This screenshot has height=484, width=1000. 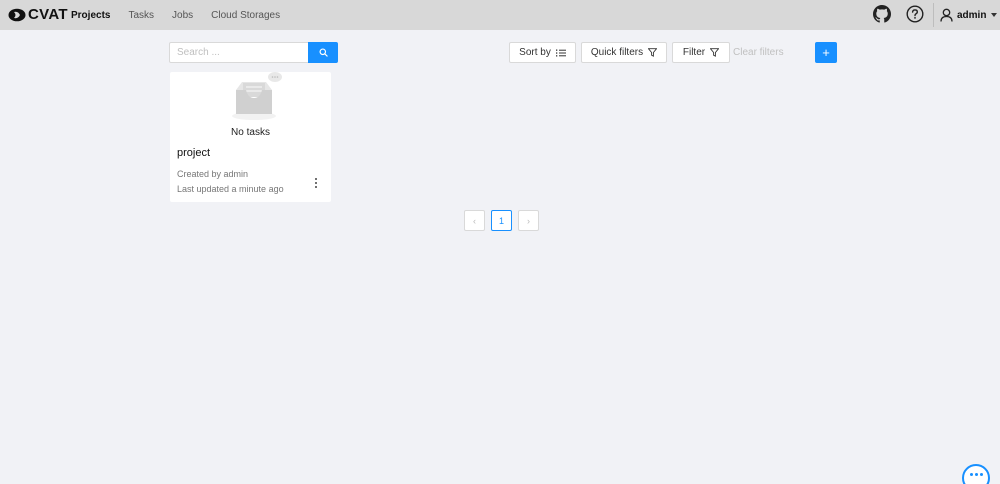 What do you see at coordinates (193, 153) in the screenshot?
I see `project-name: project` at bounding box center [193, 153].